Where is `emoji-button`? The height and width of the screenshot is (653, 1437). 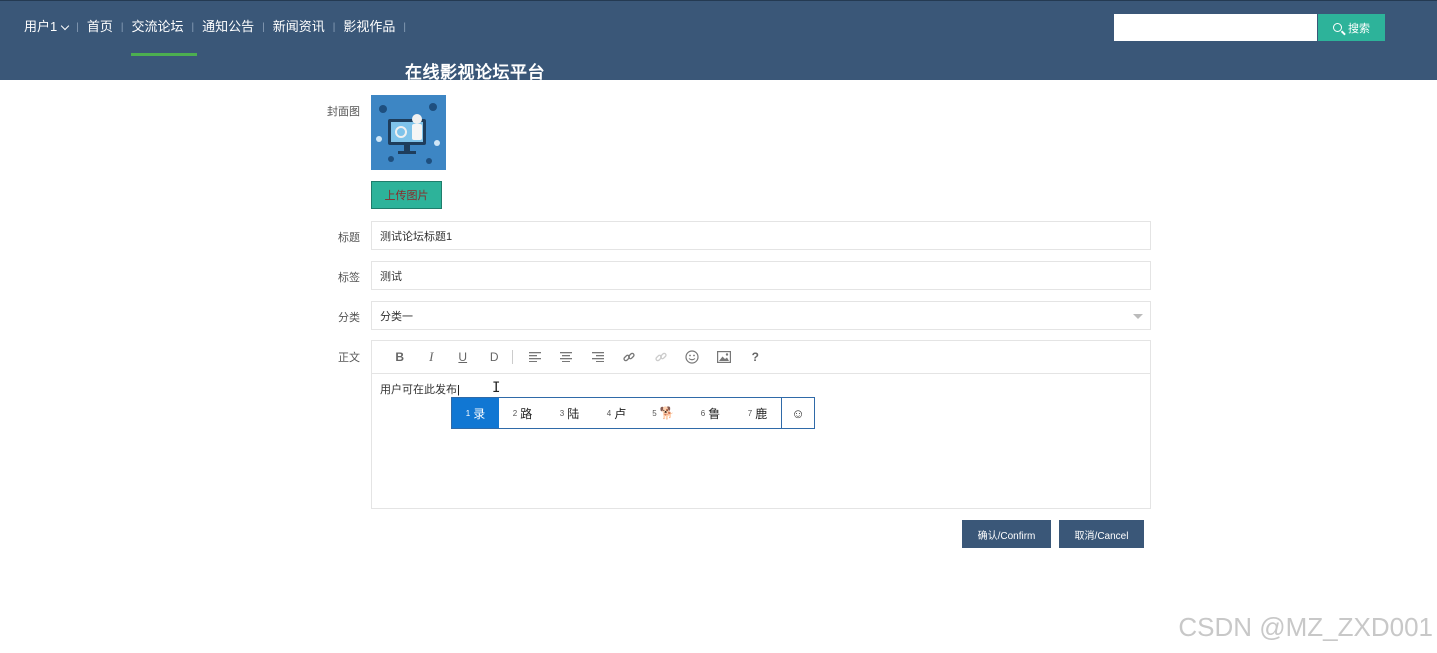 emoji-button is located at coordinates (693, 357).